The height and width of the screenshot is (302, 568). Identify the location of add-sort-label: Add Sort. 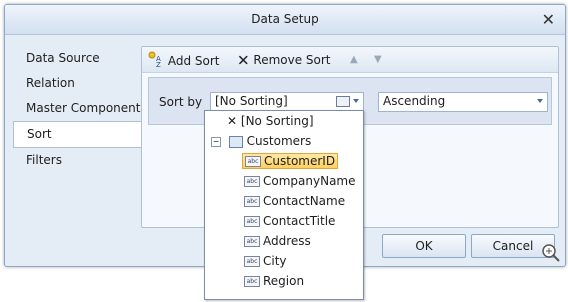
(193, 61).